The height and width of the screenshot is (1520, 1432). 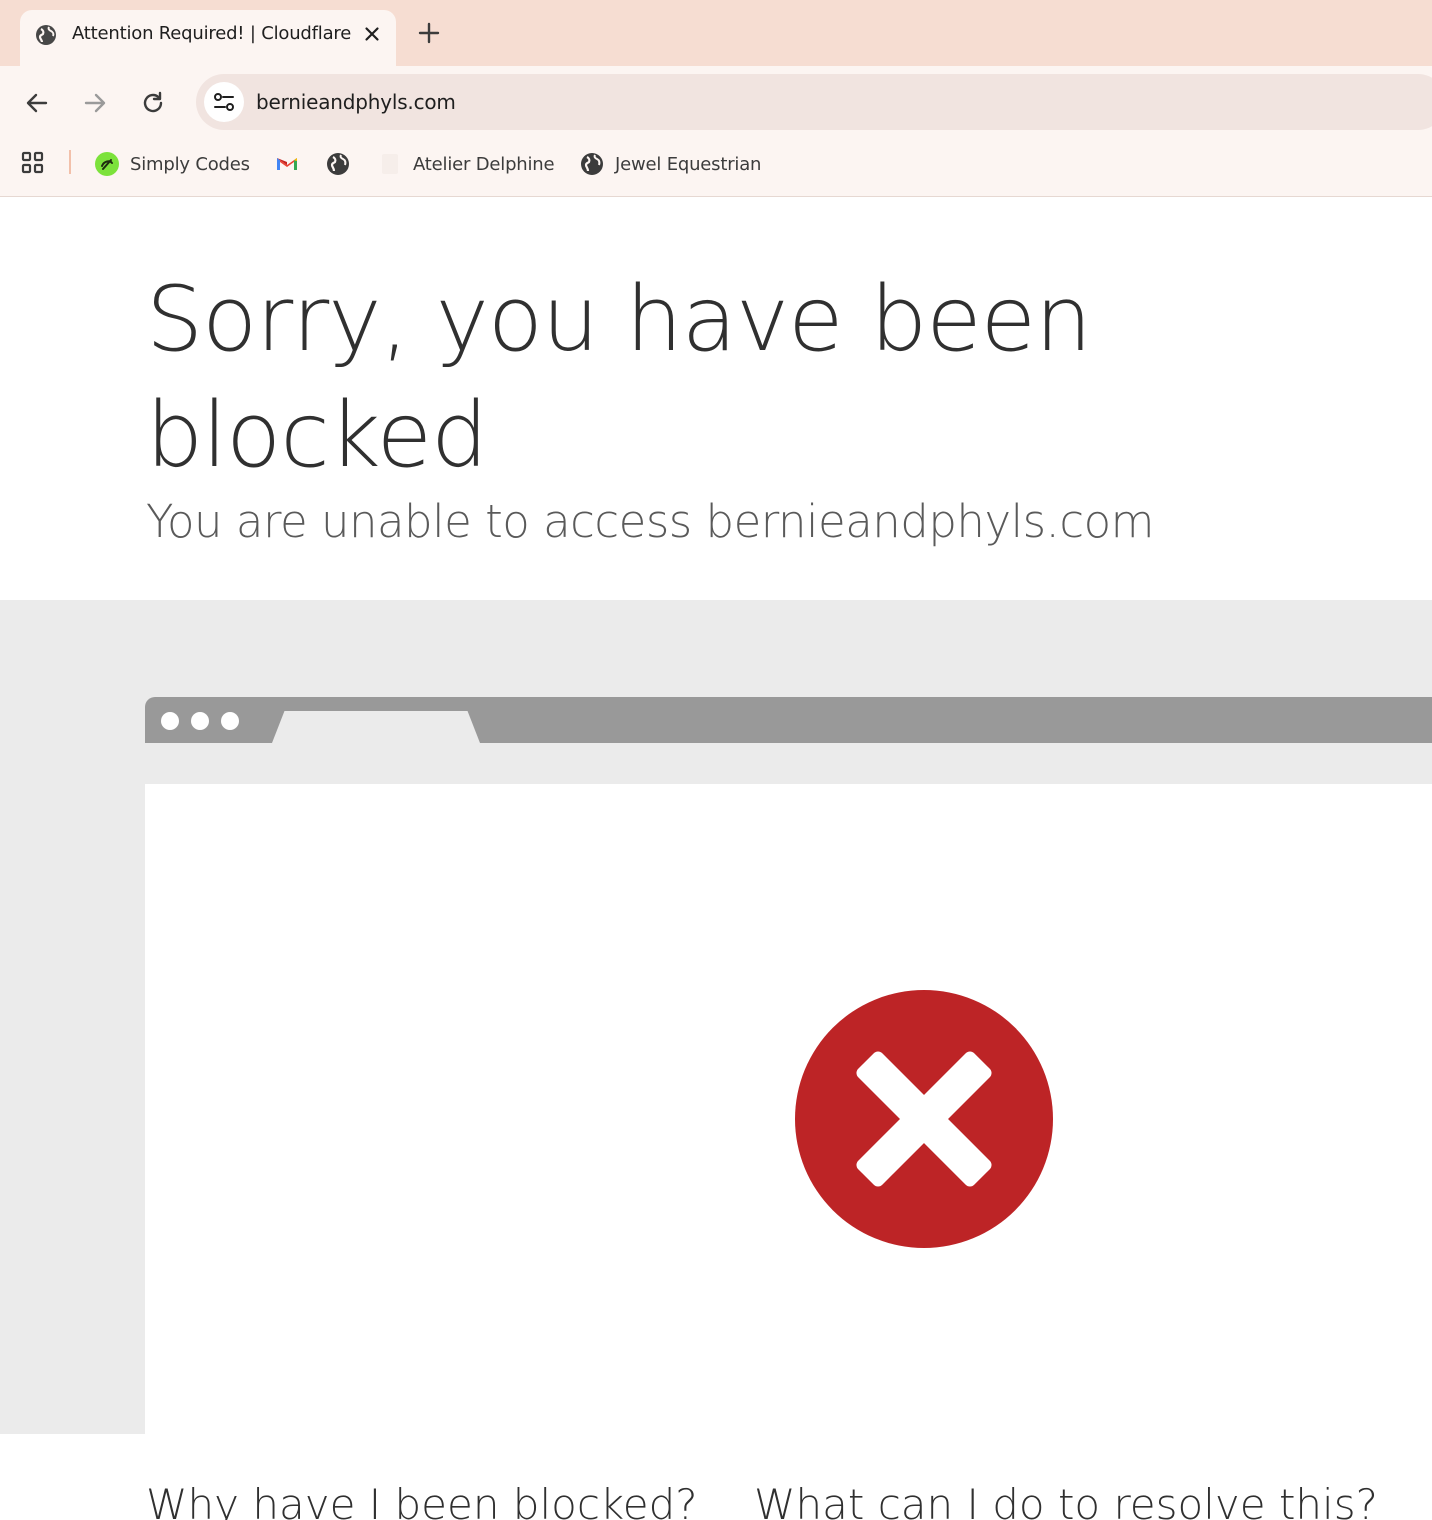 What do you see at coordinates (372, 34) in the screenshot?
I see `close-tab-icon` at bounding box center [372, 34].